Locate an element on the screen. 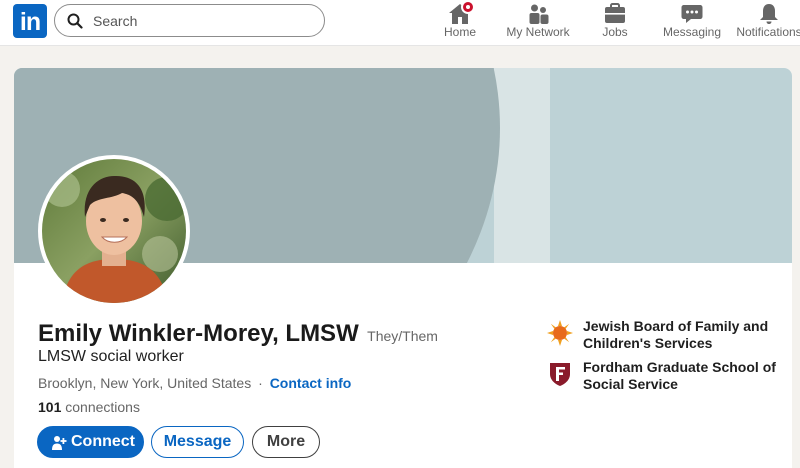  nav-my-network: My Network is located at coordinates (538, 23).